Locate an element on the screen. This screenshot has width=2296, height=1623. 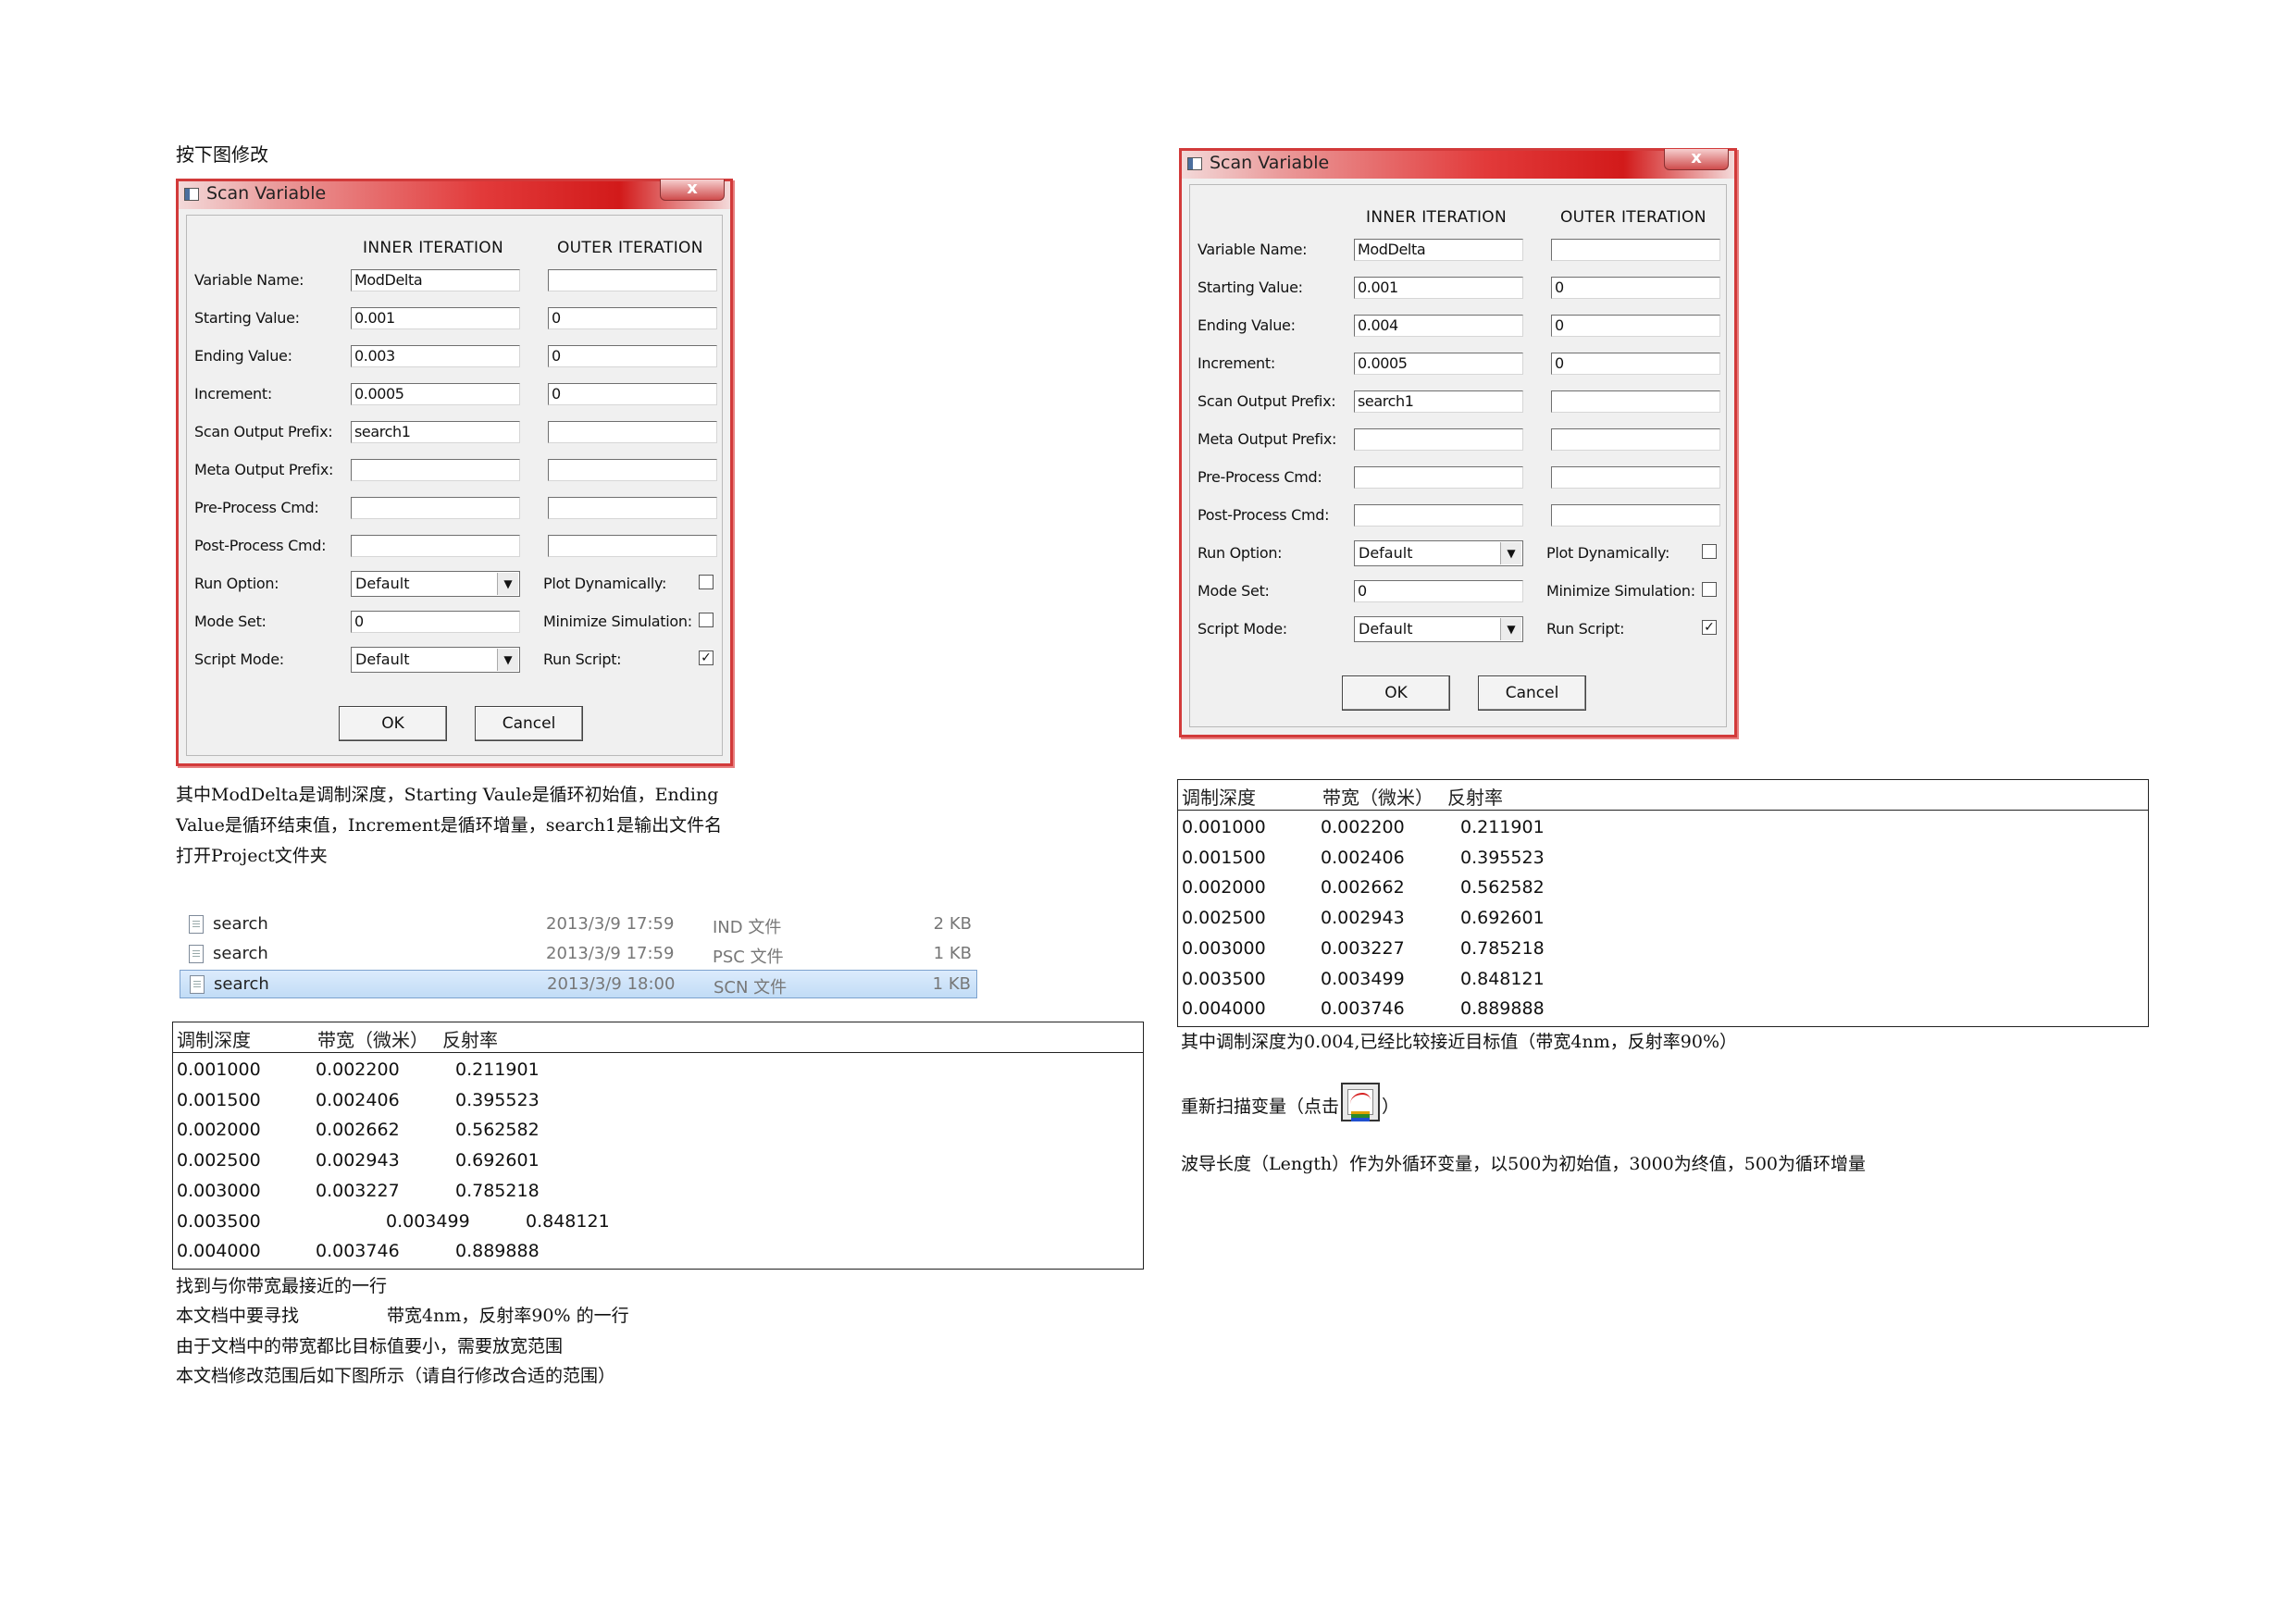
target-caption-value: 带宽4nm，反射率90% 的一行 is located at coordinates (508, 1316).